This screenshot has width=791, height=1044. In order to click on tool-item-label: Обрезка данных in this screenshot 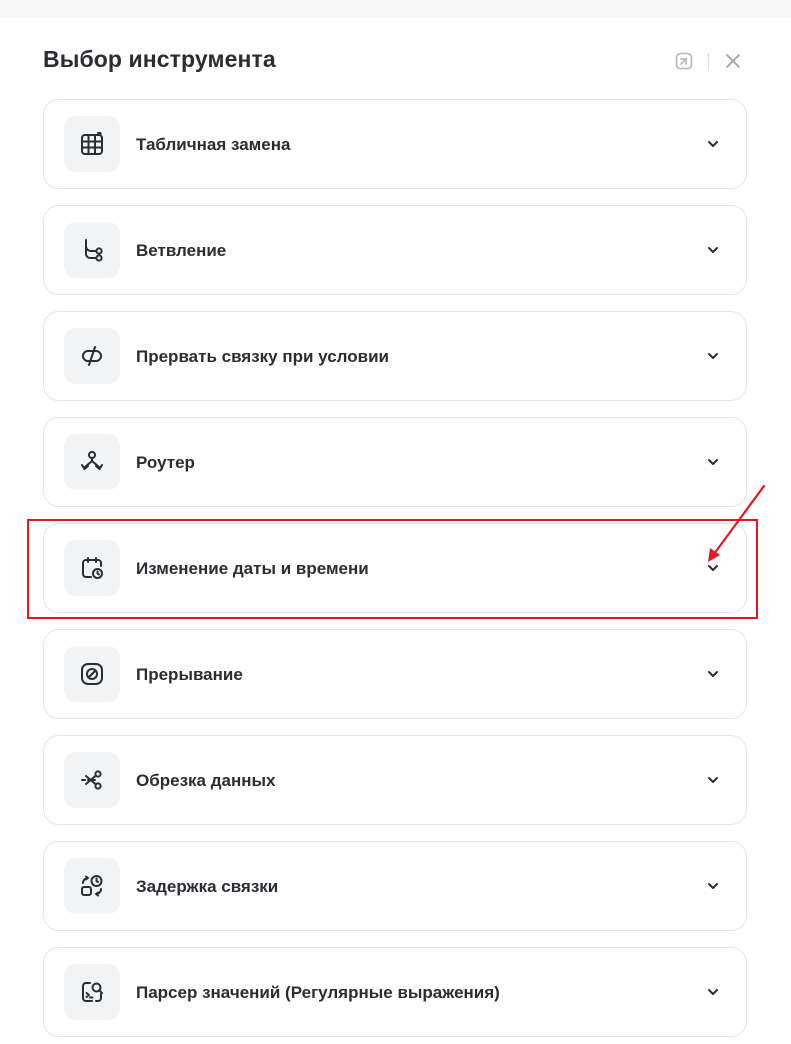, I will do `click(206, 780)`.